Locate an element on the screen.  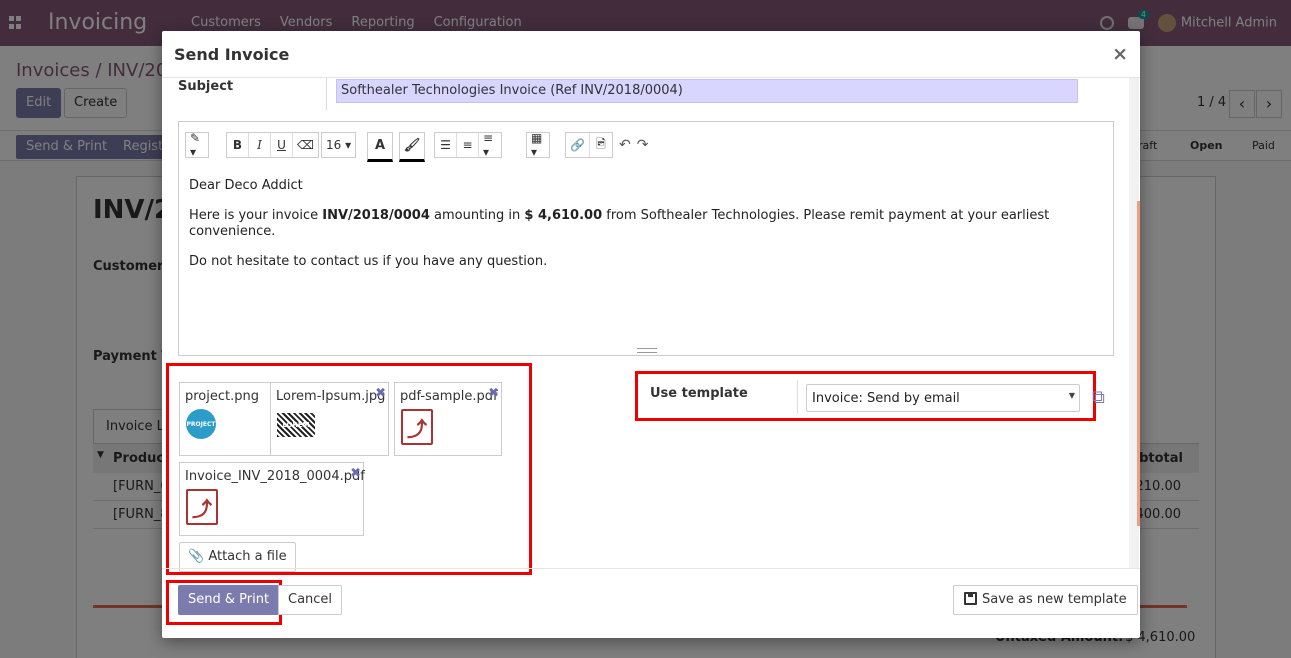
template-highlight: Use template Invoice: Send by email ▼ is located at coordinates (865, 396).